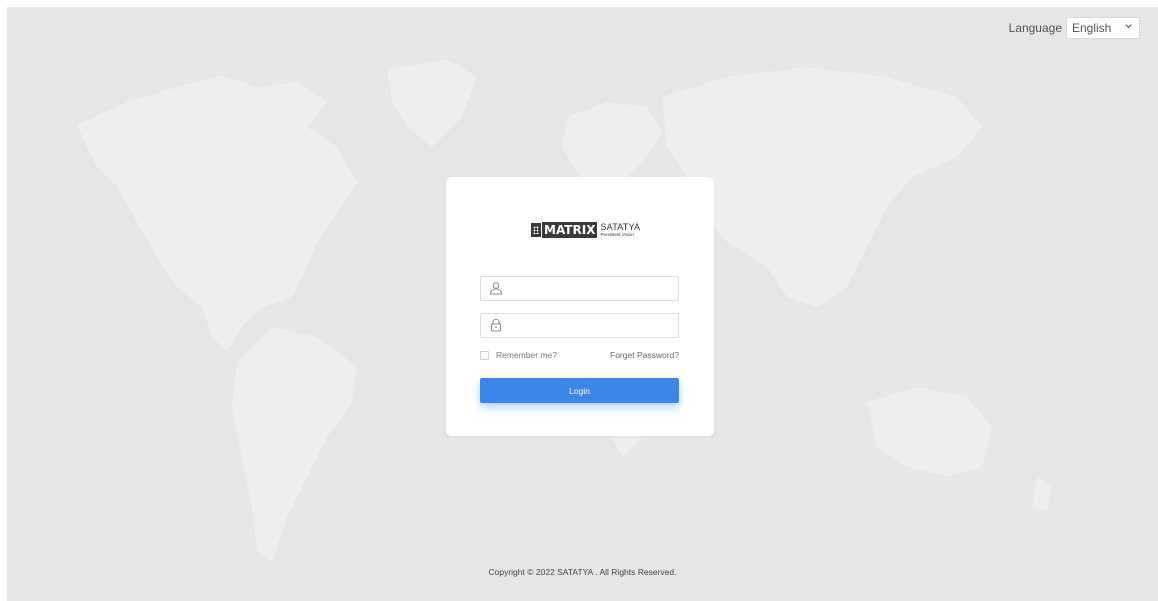 The height and width of the screenshot is (601, 1158). I want to click on language-selected-value: English, so click(1092, 28).